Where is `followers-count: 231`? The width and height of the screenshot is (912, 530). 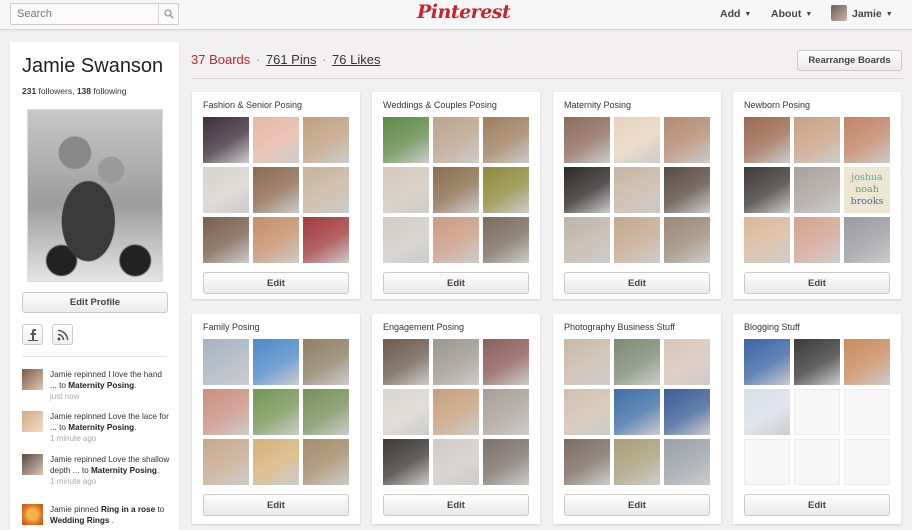 followers-count: 231 is located at coordinates (29, 91).